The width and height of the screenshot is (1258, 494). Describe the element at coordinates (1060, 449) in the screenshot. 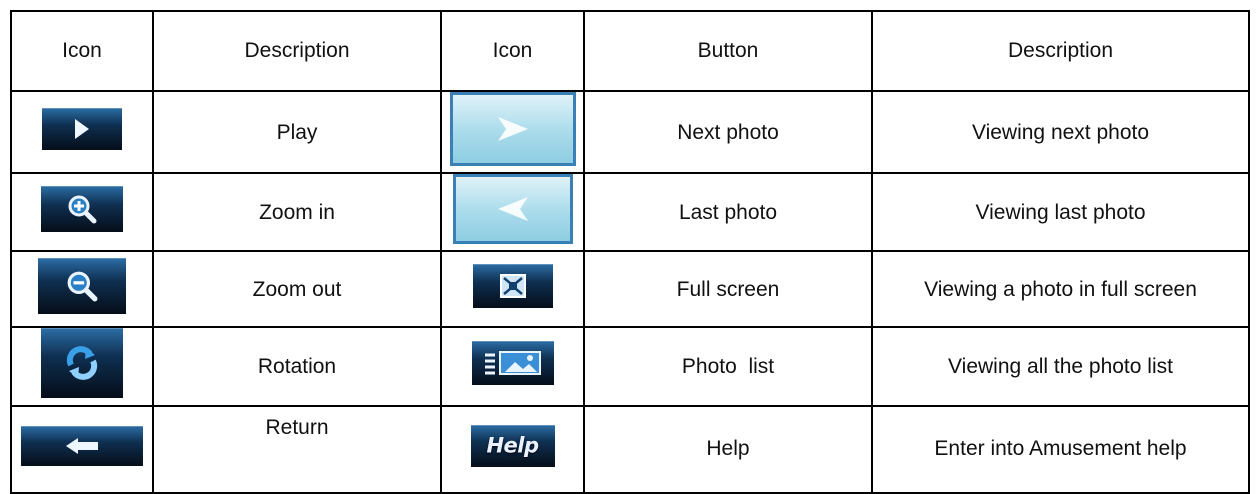

I see `description-cell: Enter into Amusement help` at that location.